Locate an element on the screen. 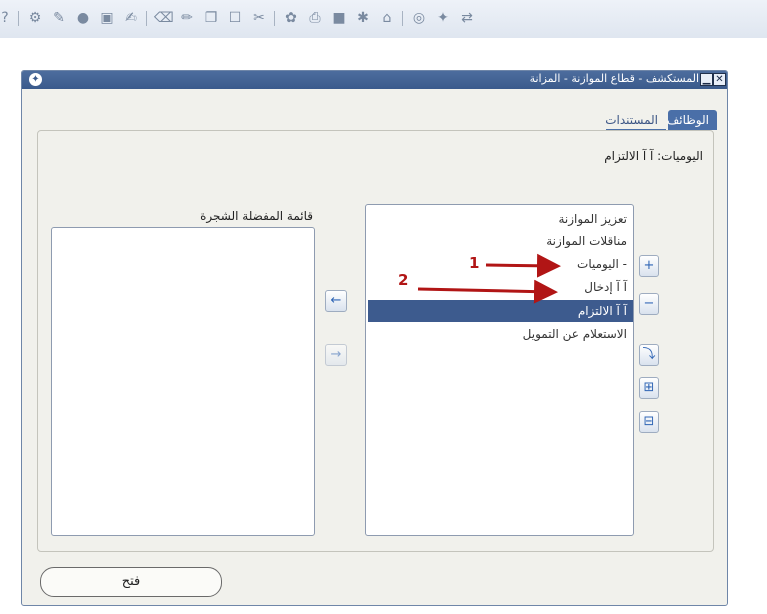 The image size is (767, 614). print-icon: ⎙ is located at coordinates (315, 18).